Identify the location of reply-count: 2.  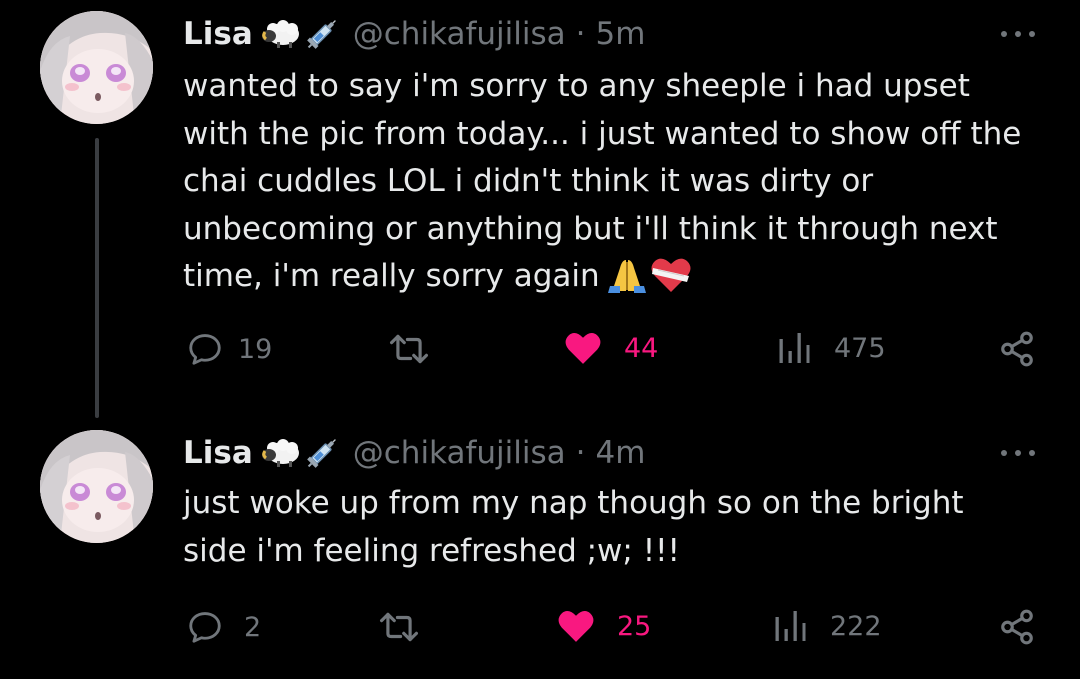
(253, 627).